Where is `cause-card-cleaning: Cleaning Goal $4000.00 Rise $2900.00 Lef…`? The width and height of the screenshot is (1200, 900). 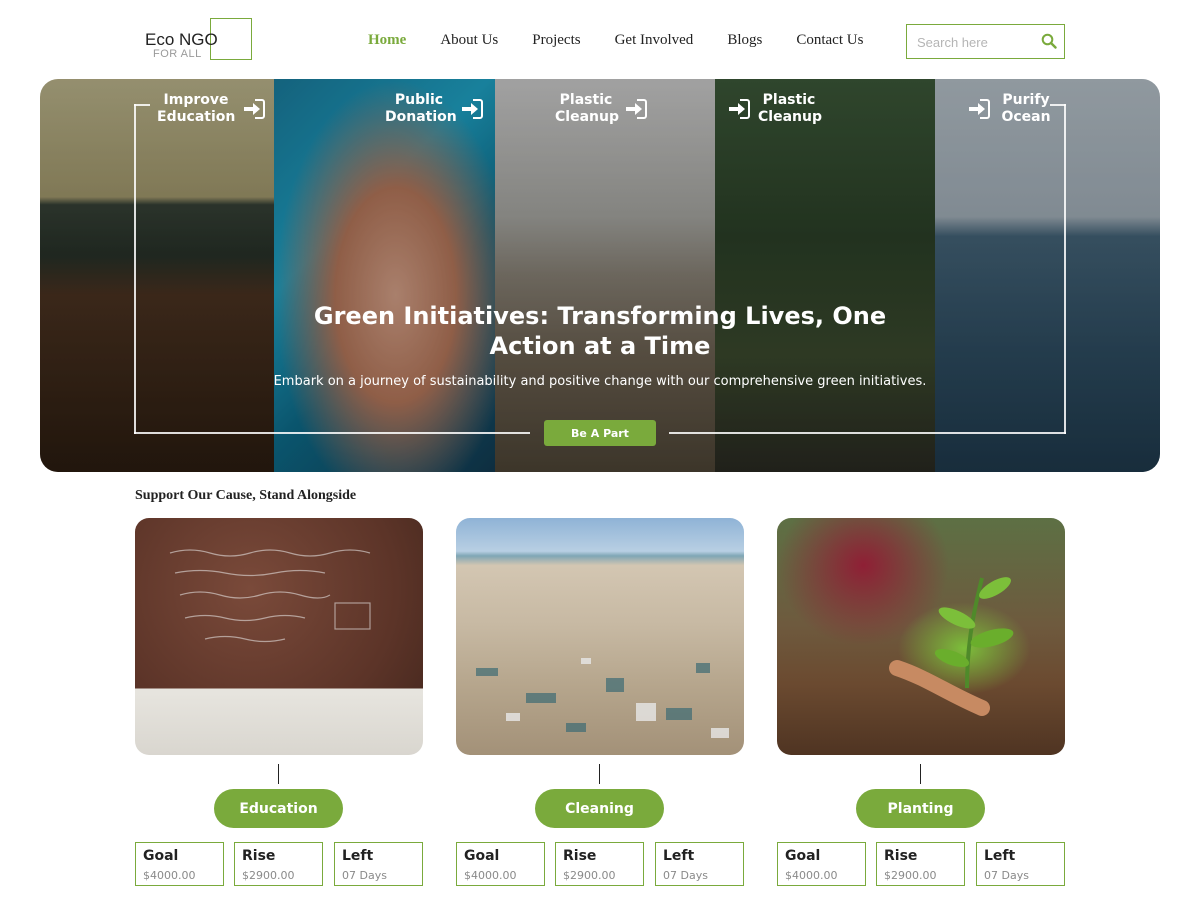
cause-card-cleaning: Cleaning Goal $4000.00 Rise $2900.00 Lef… is located at coordinates (600, 703).